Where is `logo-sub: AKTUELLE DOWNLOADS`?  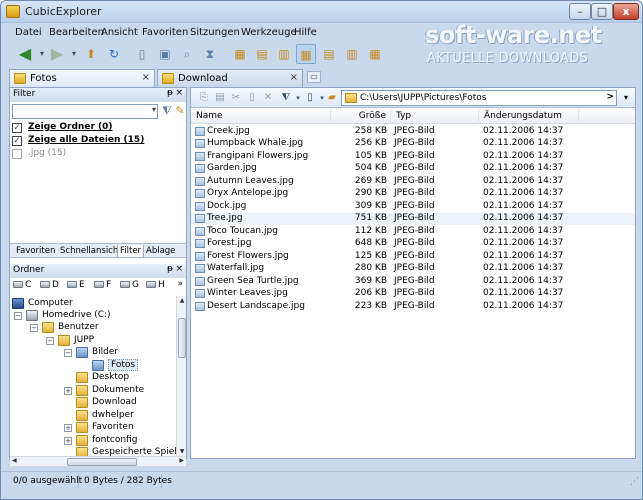
logo-sub: AKTUELLE DOWNLOADS is located at coordinates (508, 58).